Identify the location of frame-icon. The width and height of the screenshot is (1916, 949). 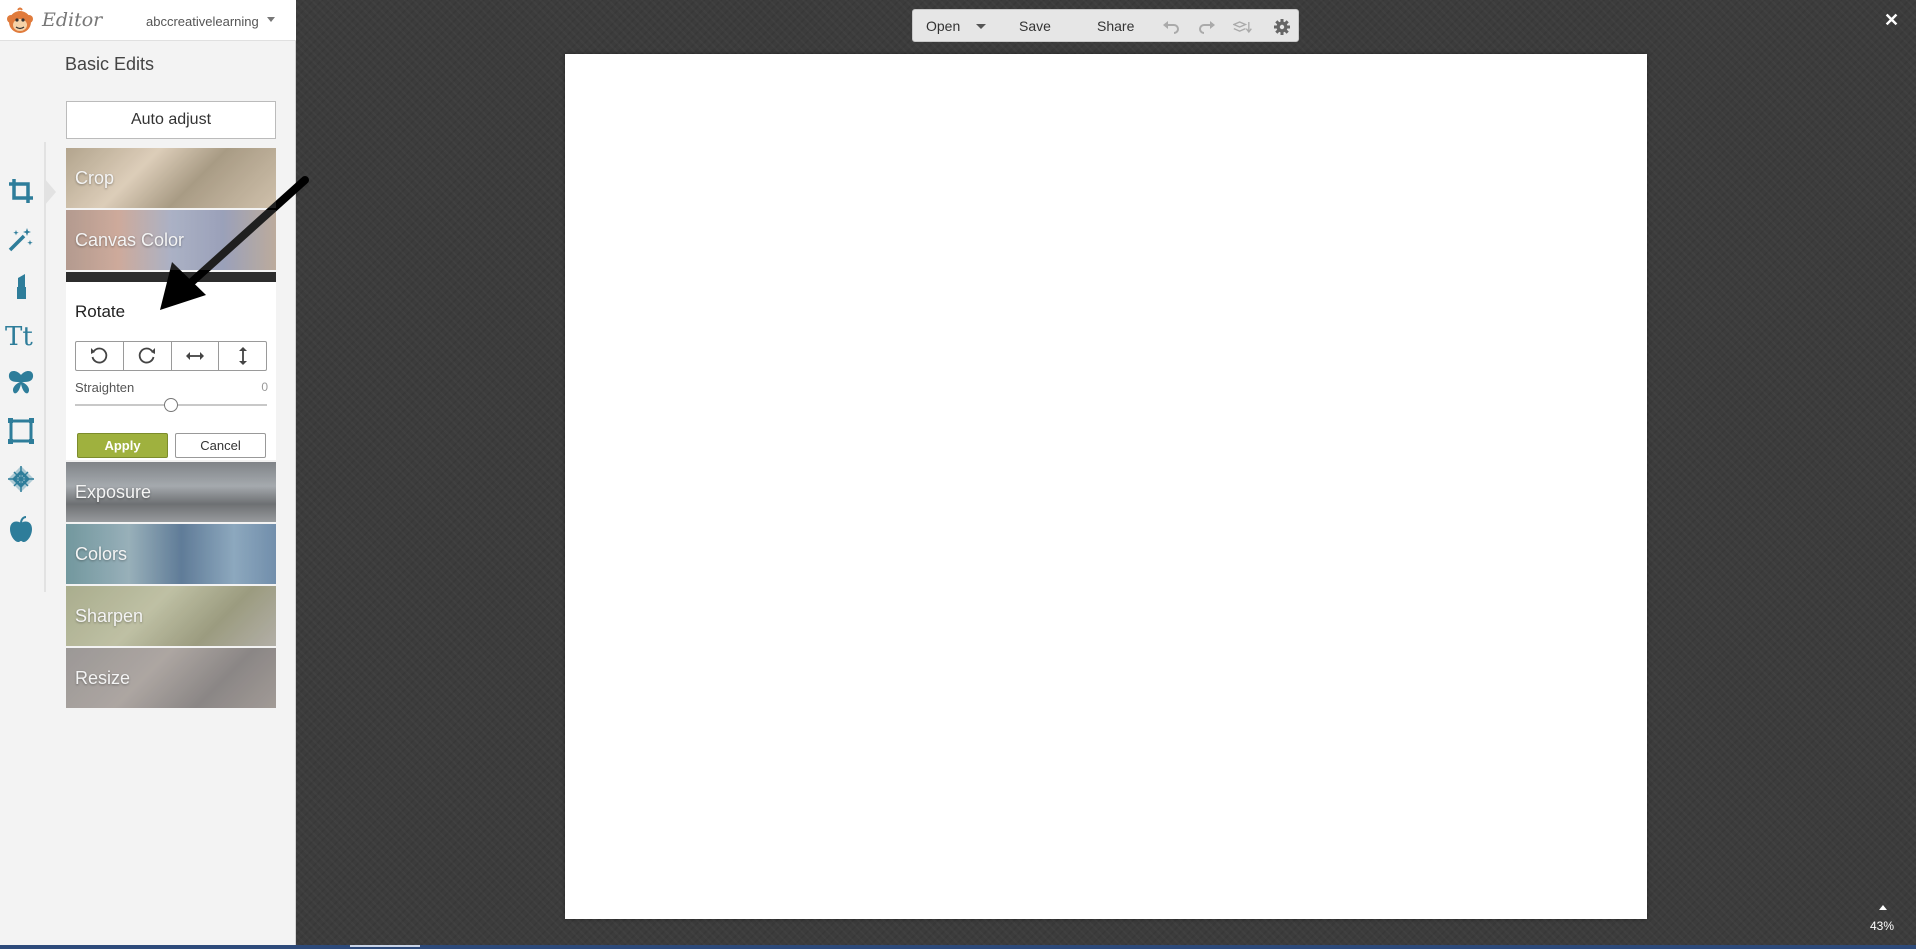
(21, 431).